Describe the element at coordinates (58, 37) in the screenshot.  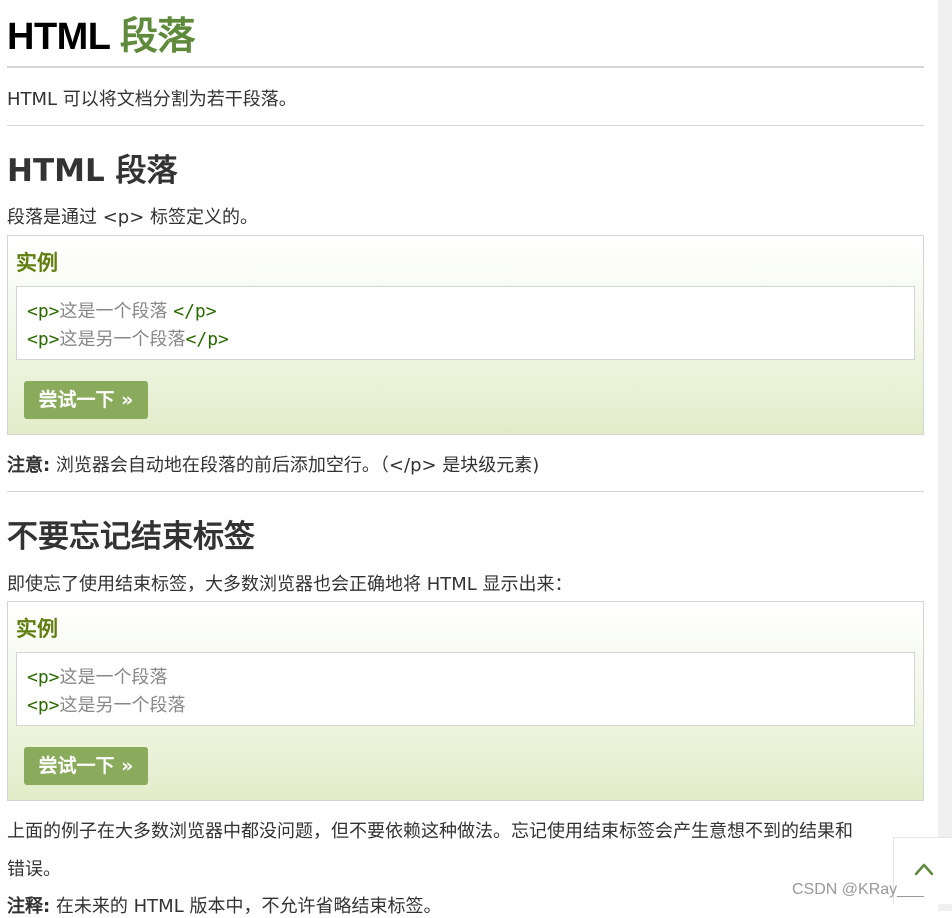
I see `page-title-prefix: HTML` at that location.